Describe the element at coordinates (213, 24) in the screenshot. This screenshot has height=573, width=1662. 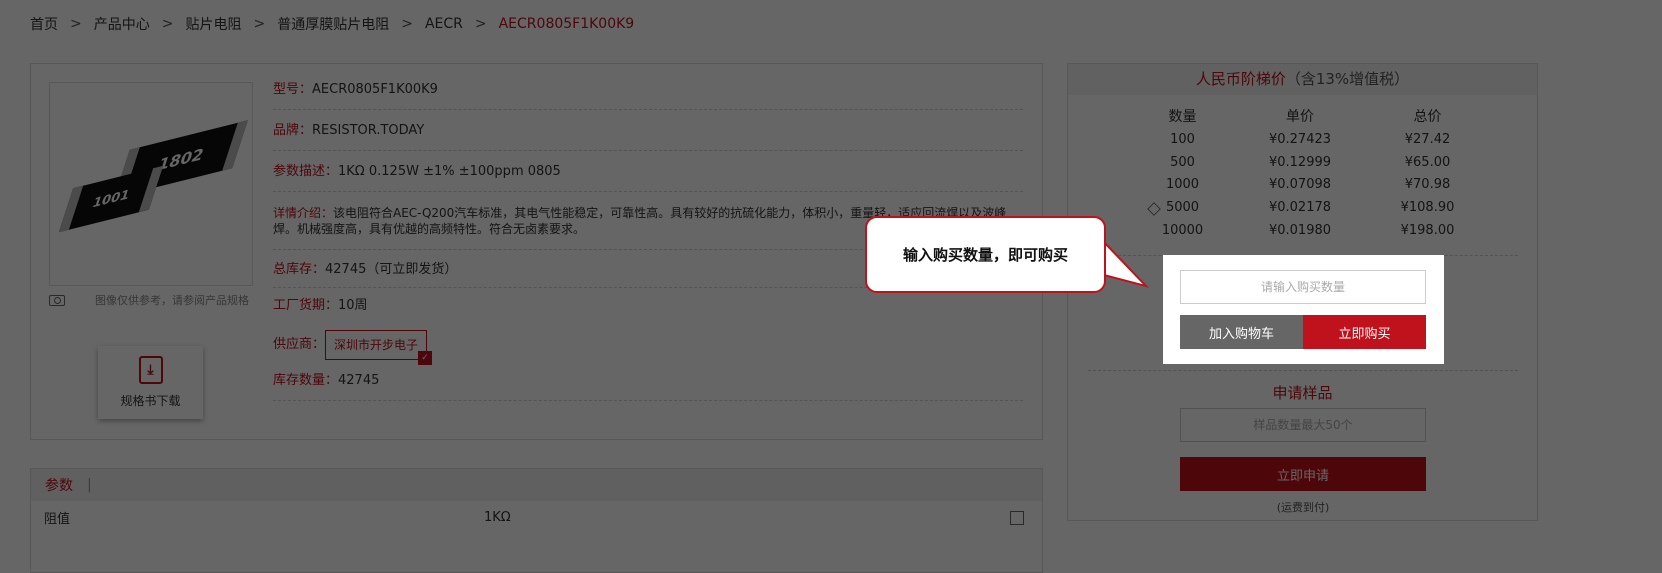
I see `breadcrumb-smd-resistor: 贴片电阻` at that location.